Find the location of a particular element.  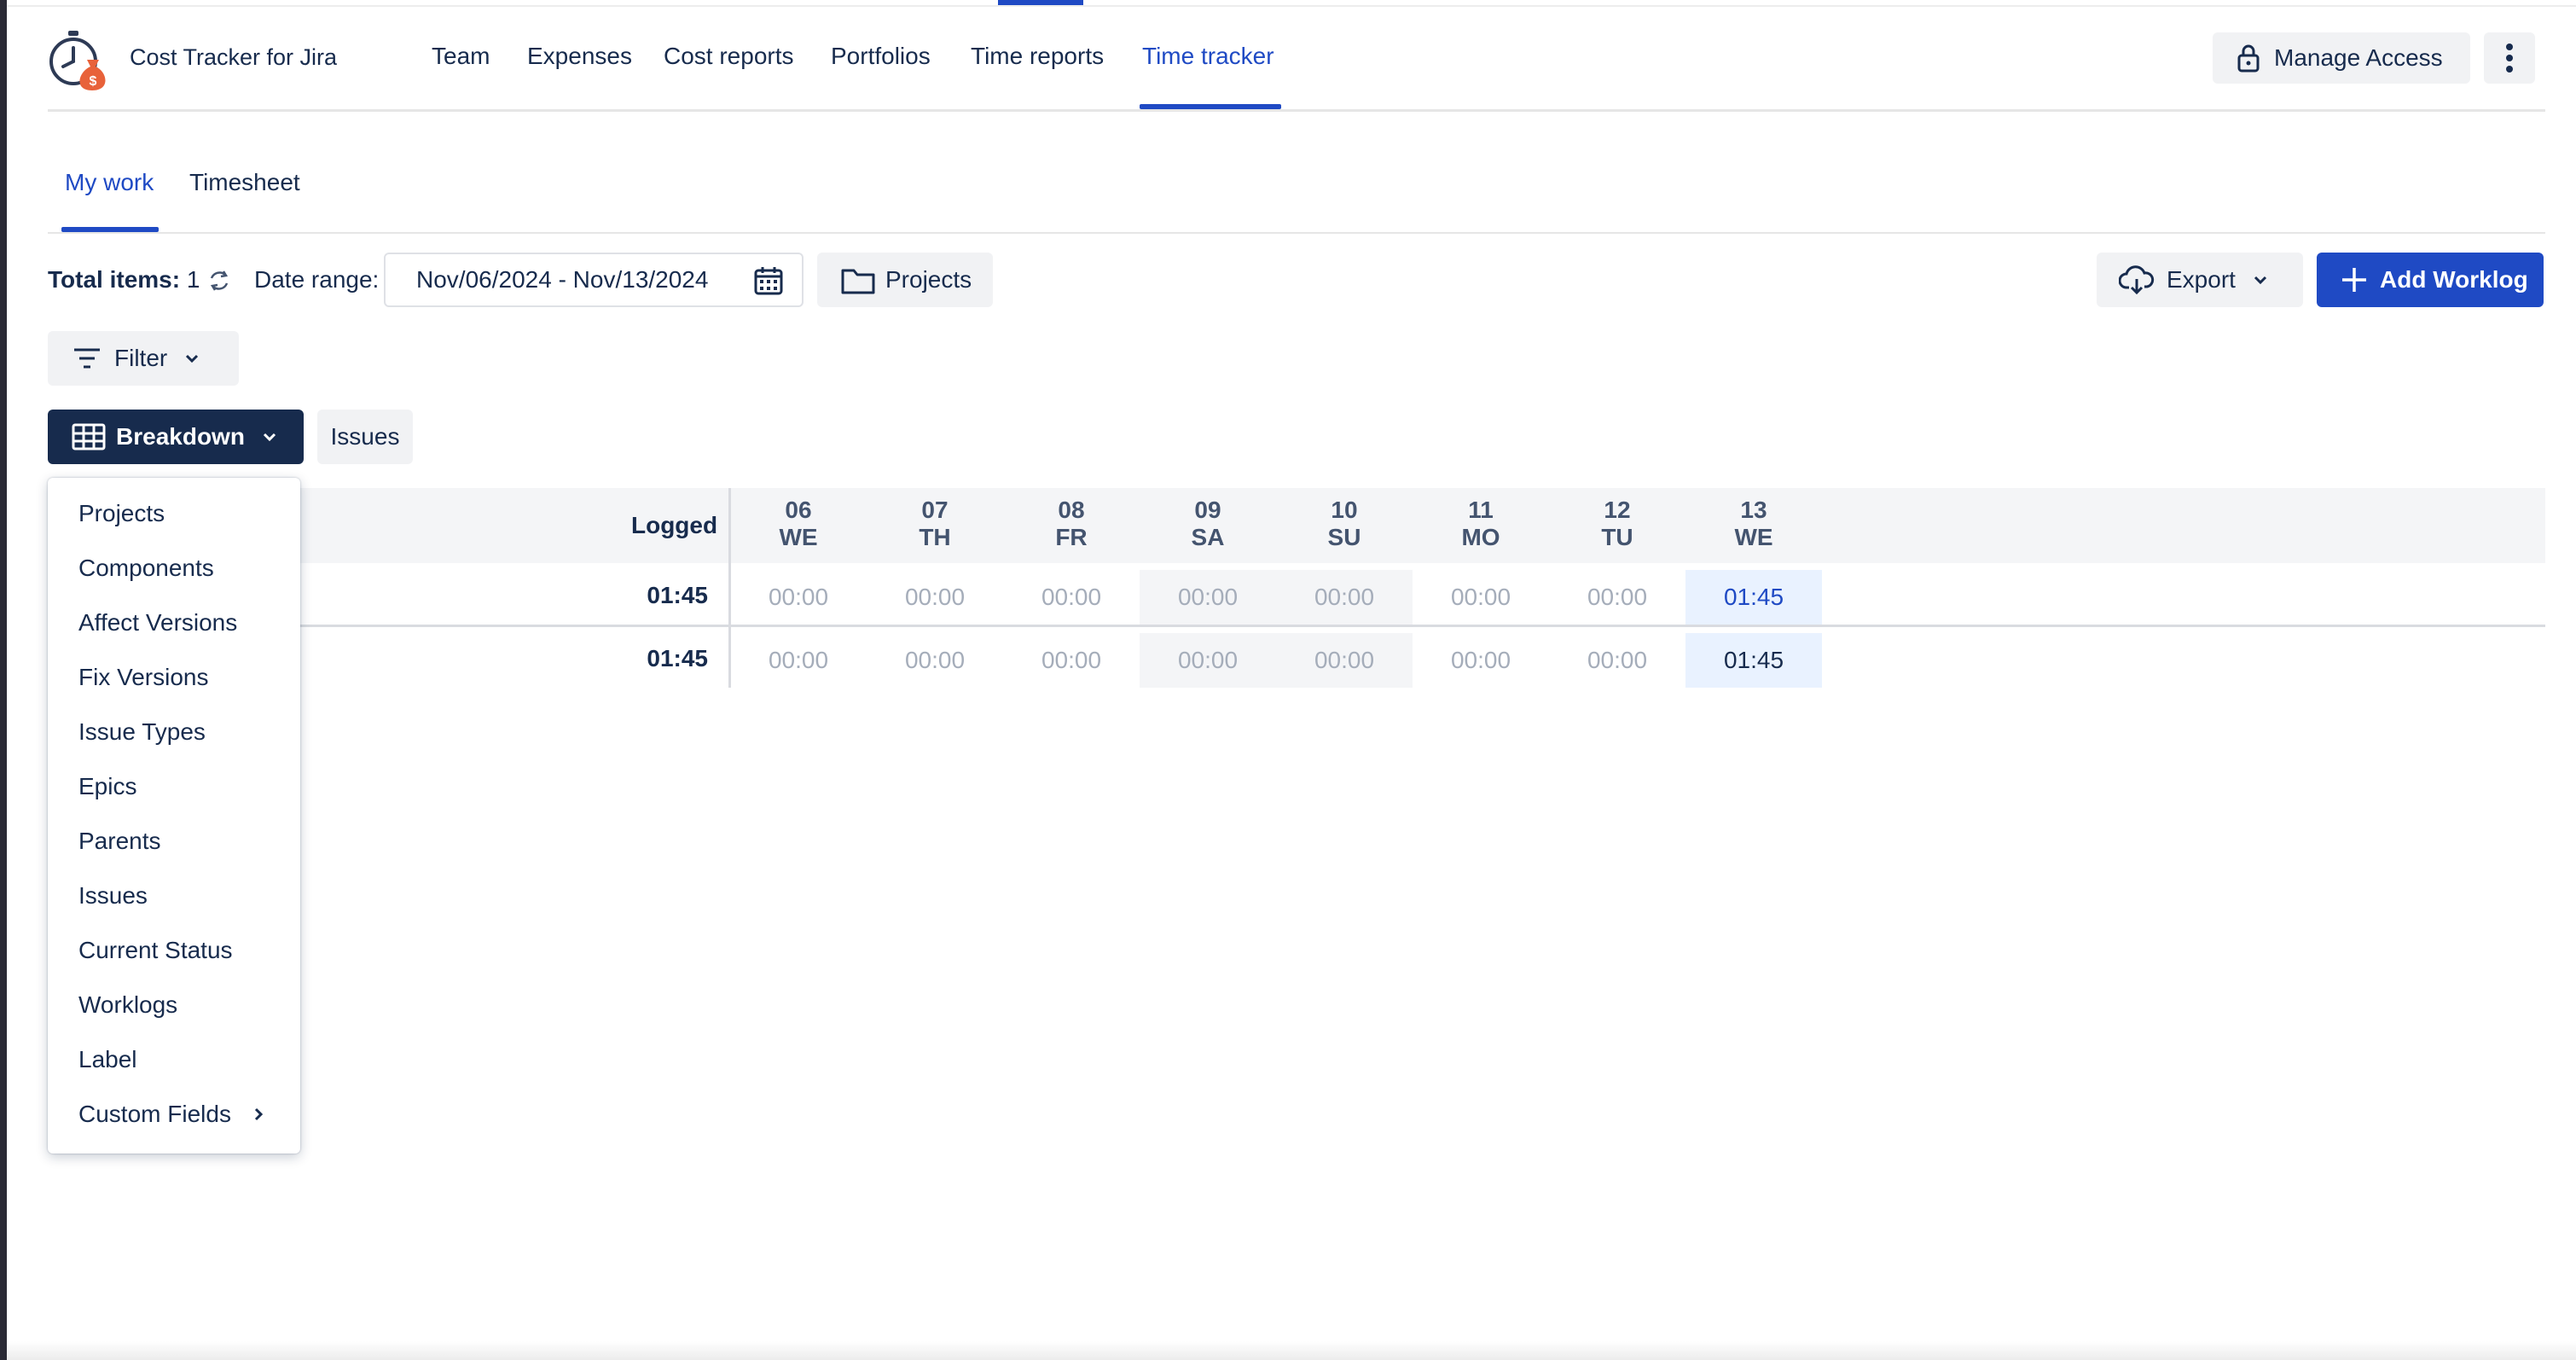

day-column-header: 06 WE is located at coordinates (798, 524).